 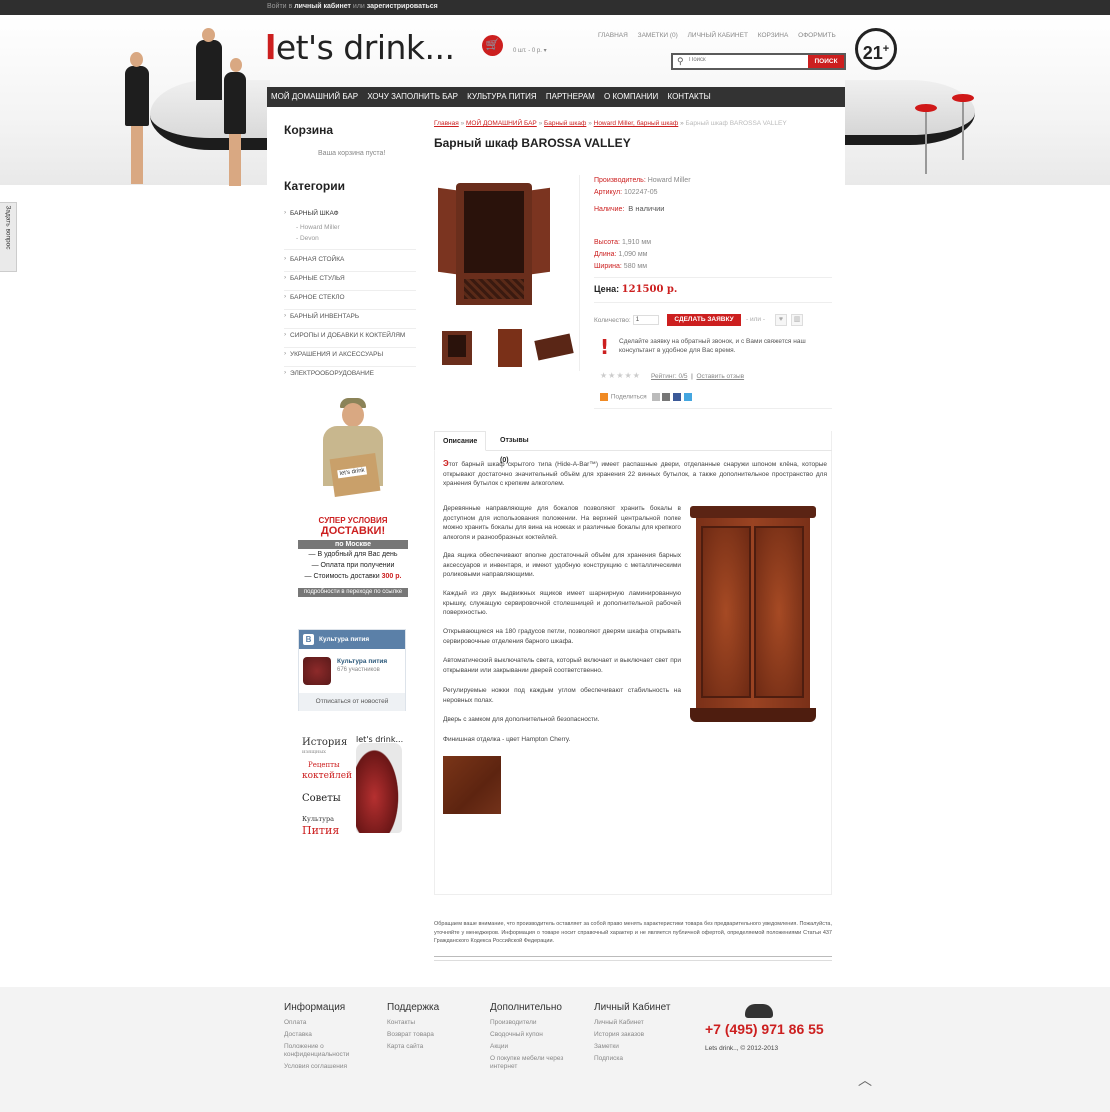 I want to click on tab-reviews: Отзывы (0), so click(x=514, y=447).